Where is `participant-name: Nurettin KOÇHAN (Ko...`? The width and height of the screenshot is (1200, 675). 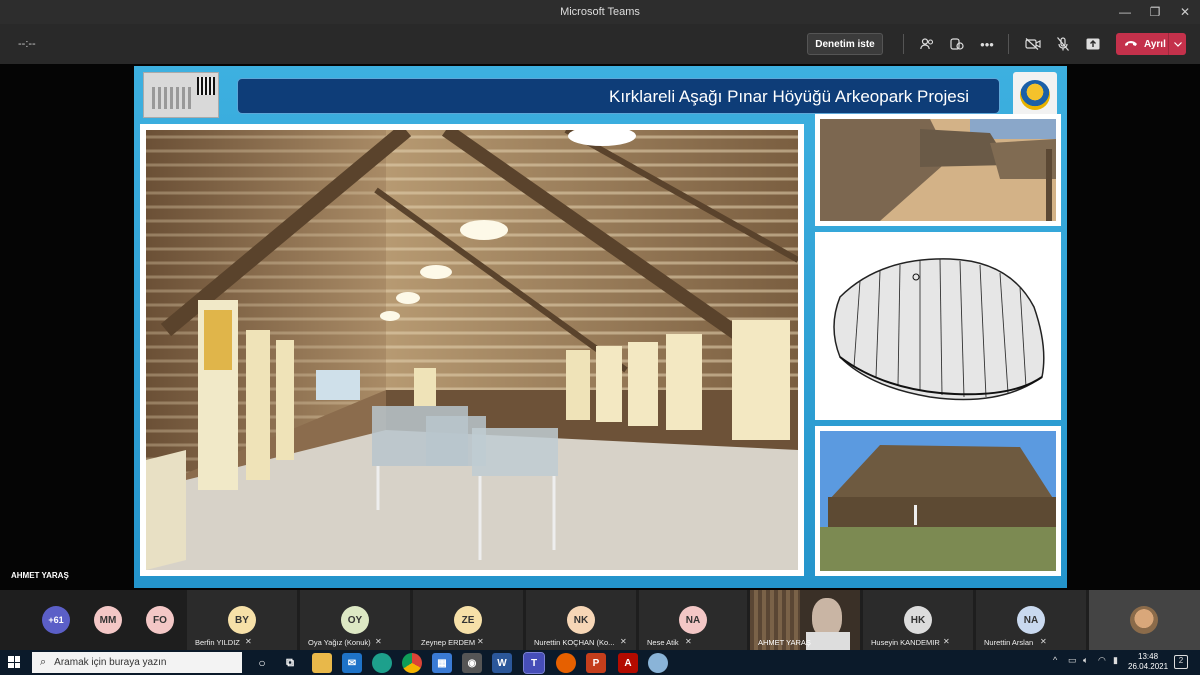
participant-name: Nurettin KOÇHAN (Ko... is located at coordinates (574, 642).